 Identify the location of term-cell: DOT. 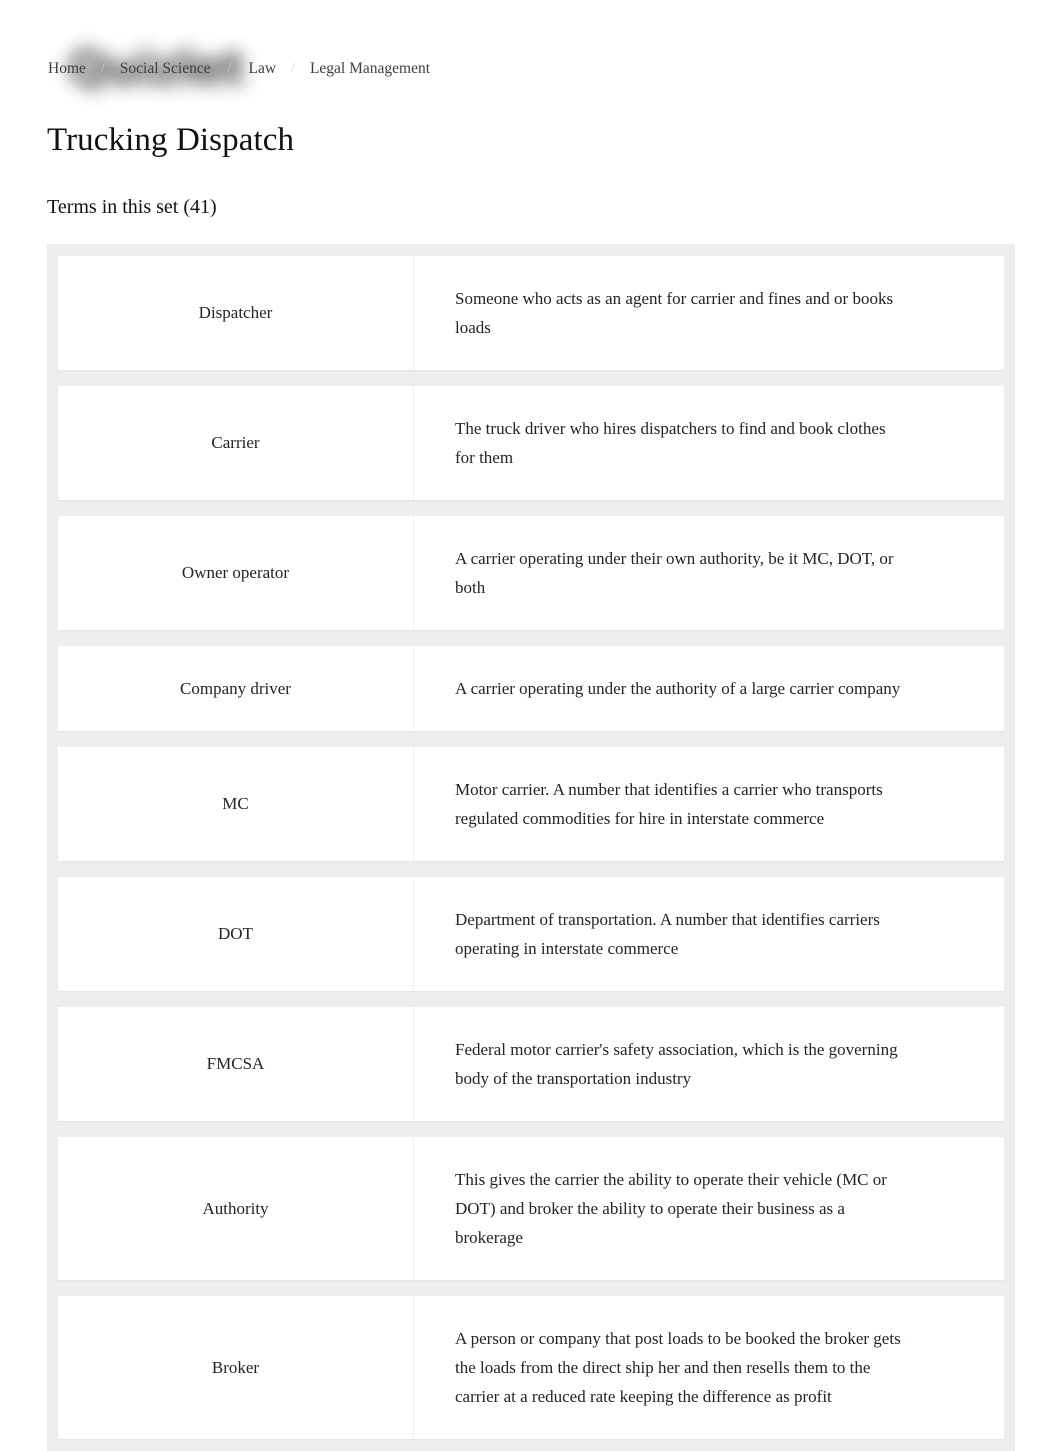
(236, 934).